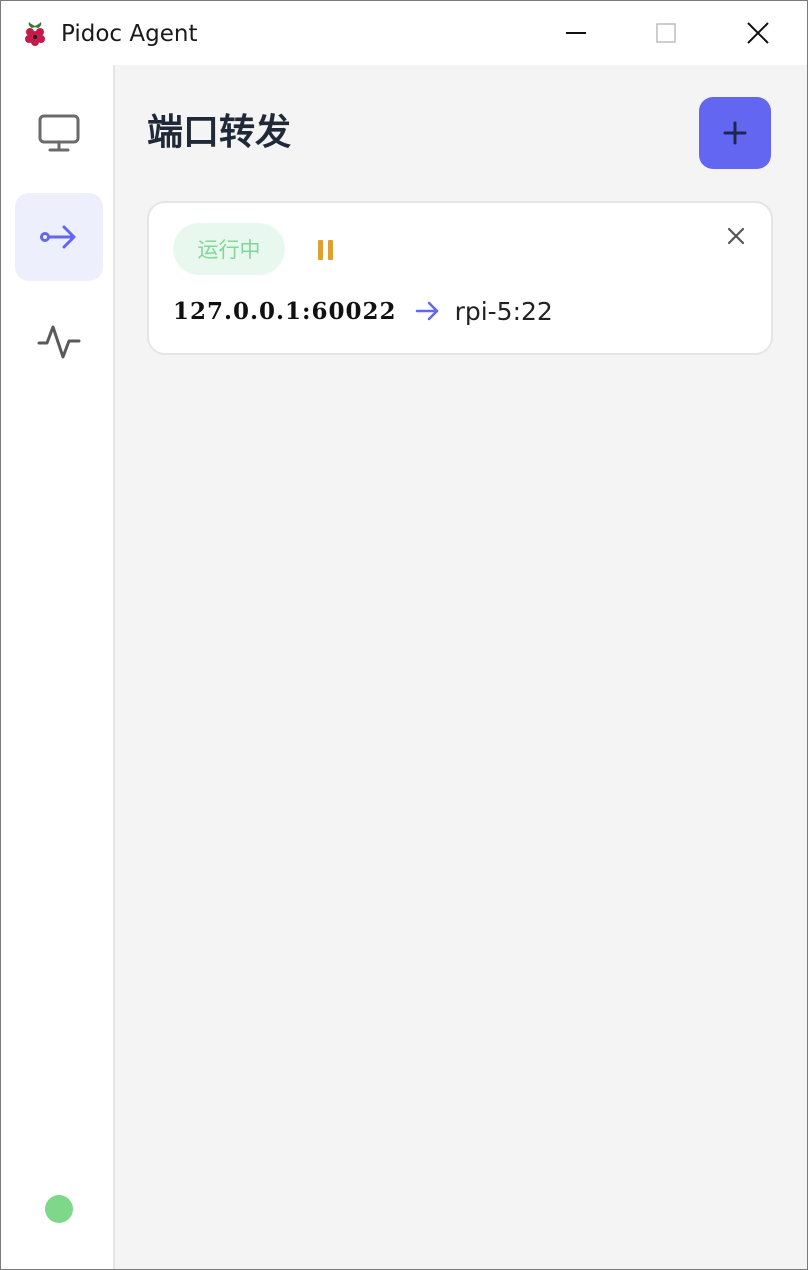 The width and height of the screenshot is (808, 1270). Describe the element at coordinates (428, 311) in the screenshot. I see `arrow-right-icon` at that location.